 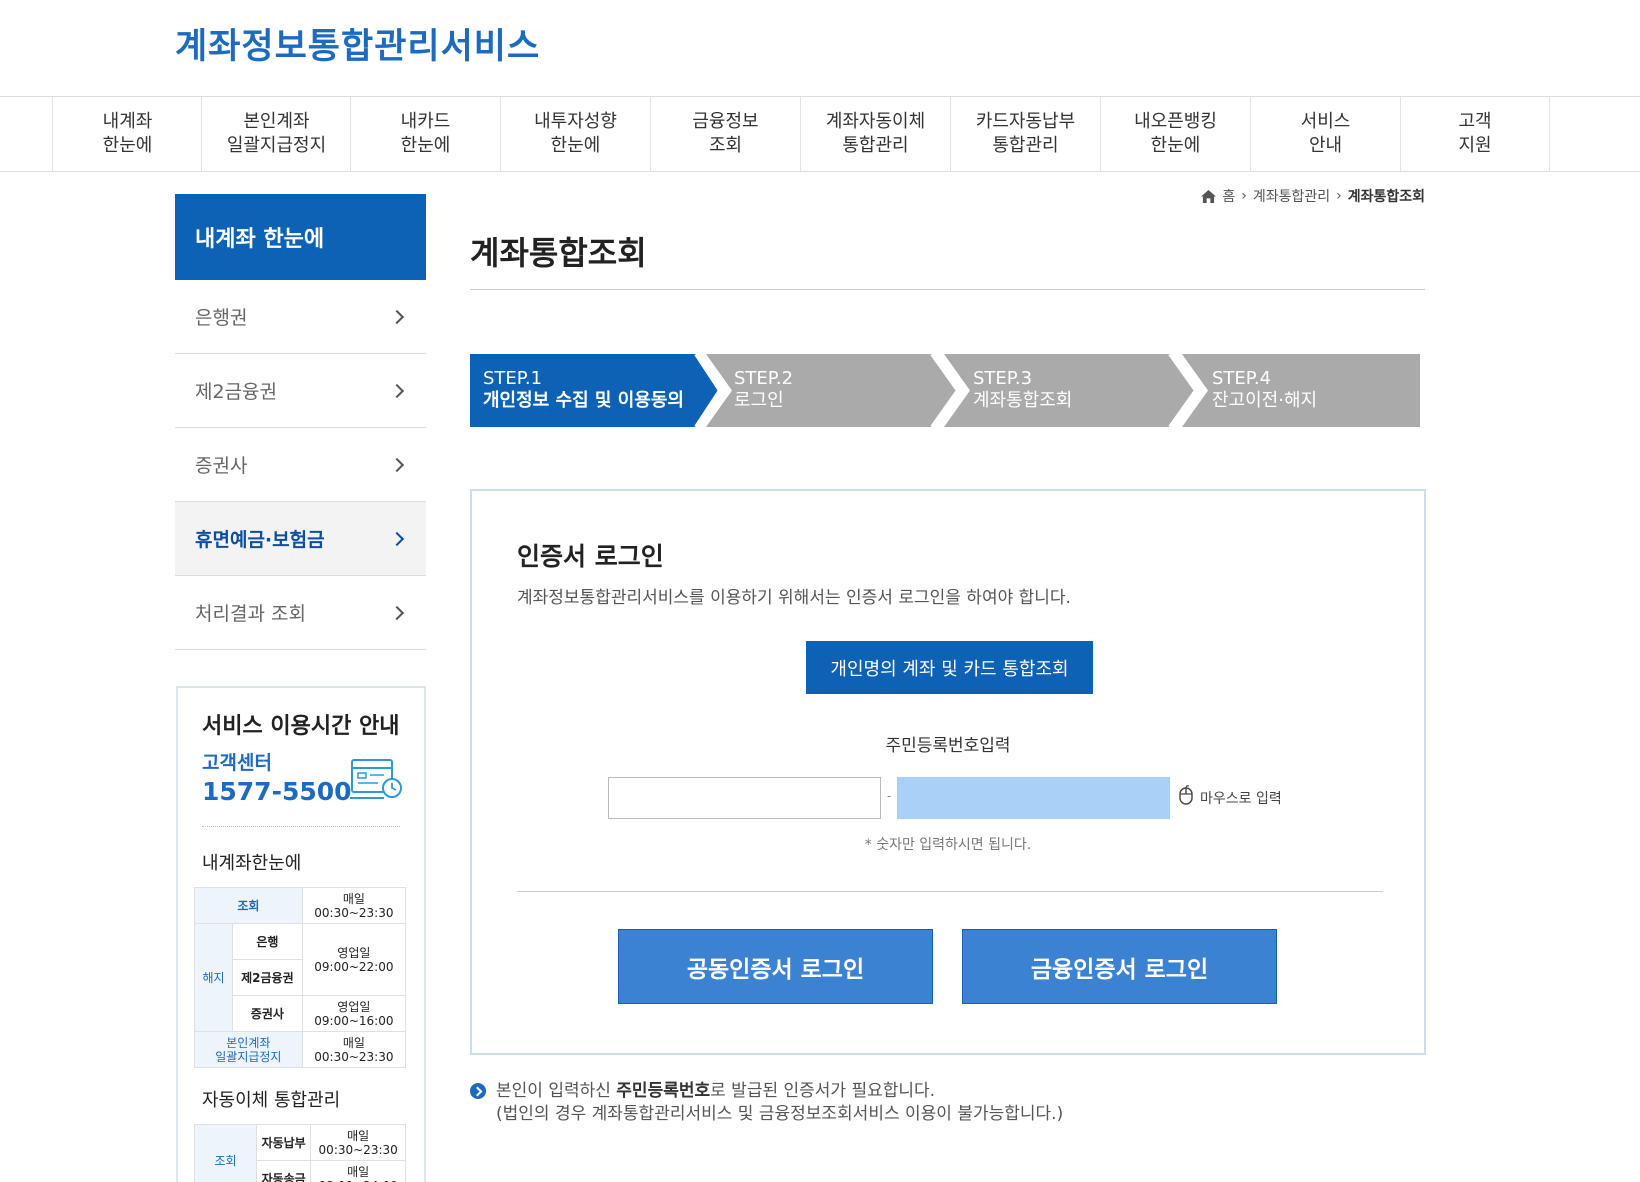 I want to click on gnb-item-my-accounts: 내계좌 한눈에, so click(x=127, y=134).